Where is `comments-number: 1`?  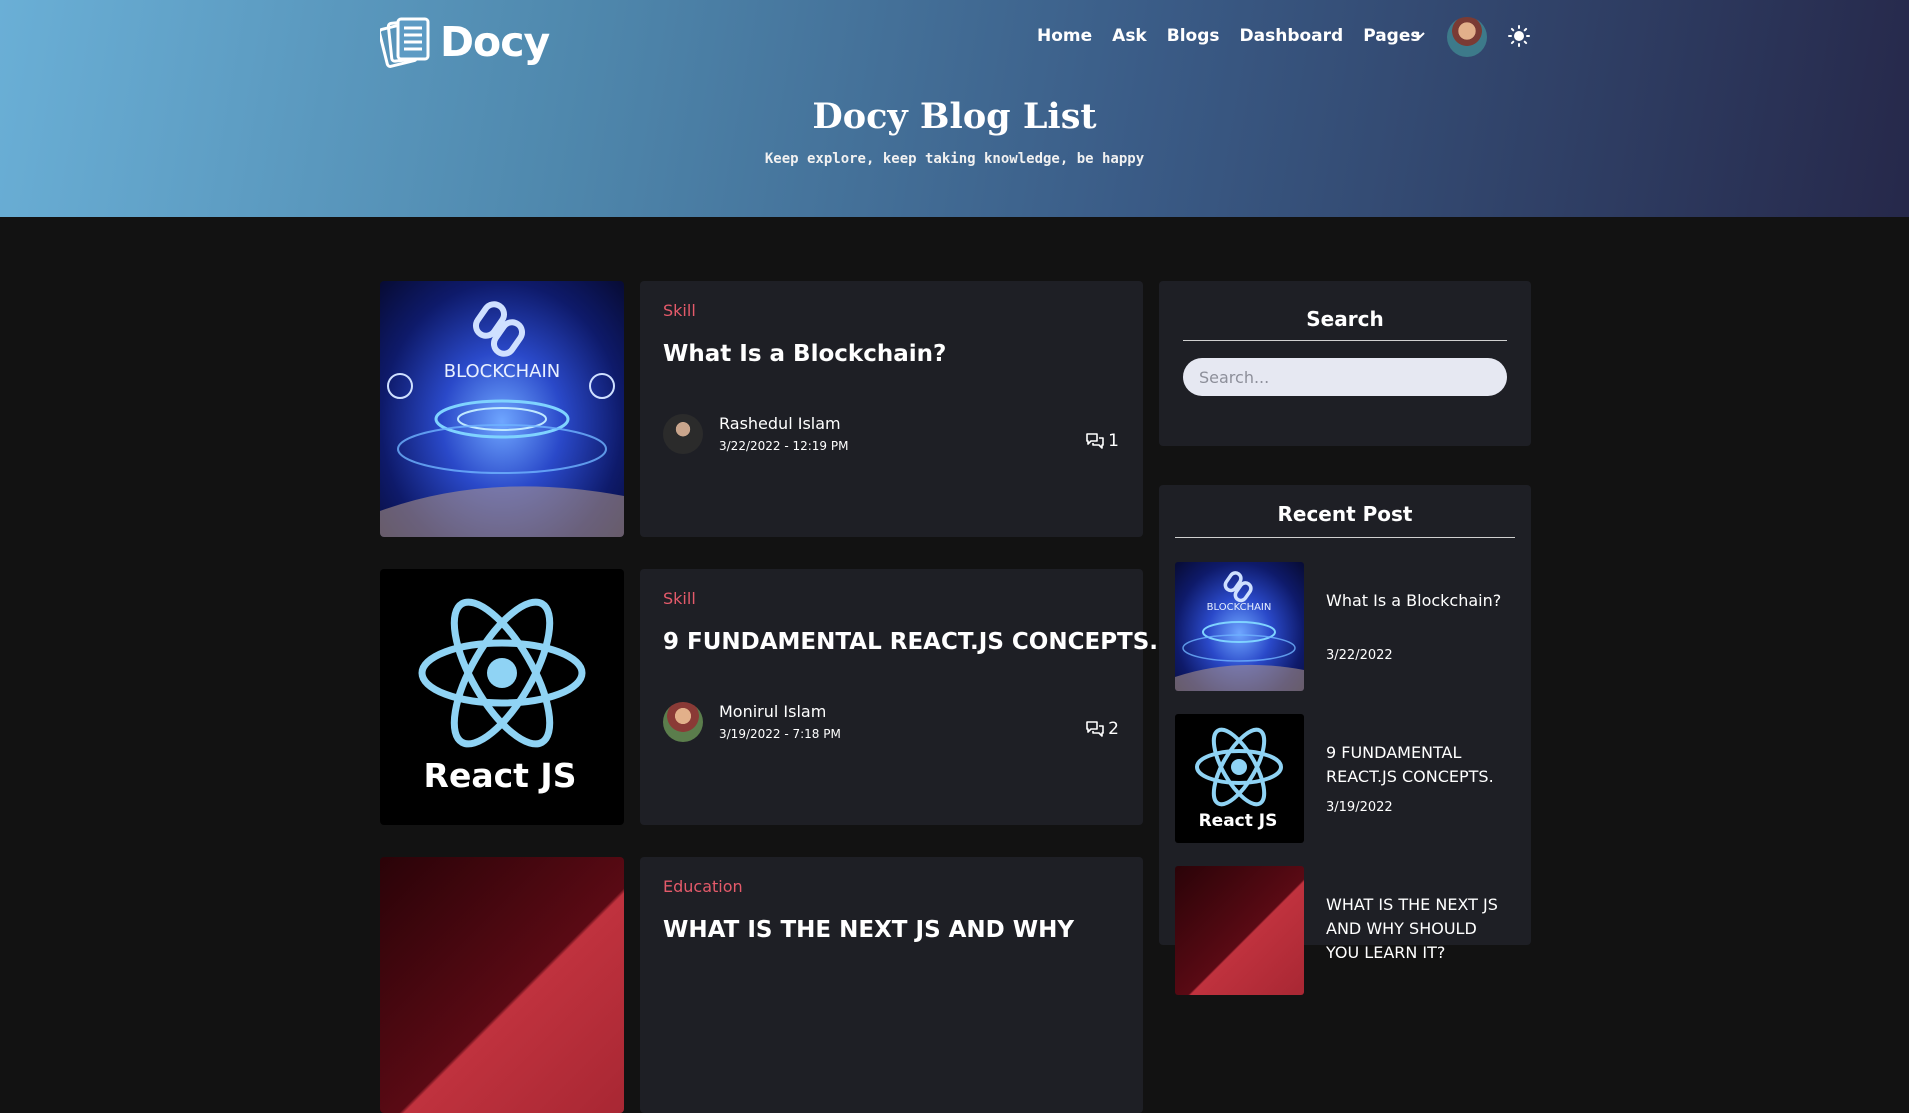
comments-number: 1 is located at coordinates (1113, 441).